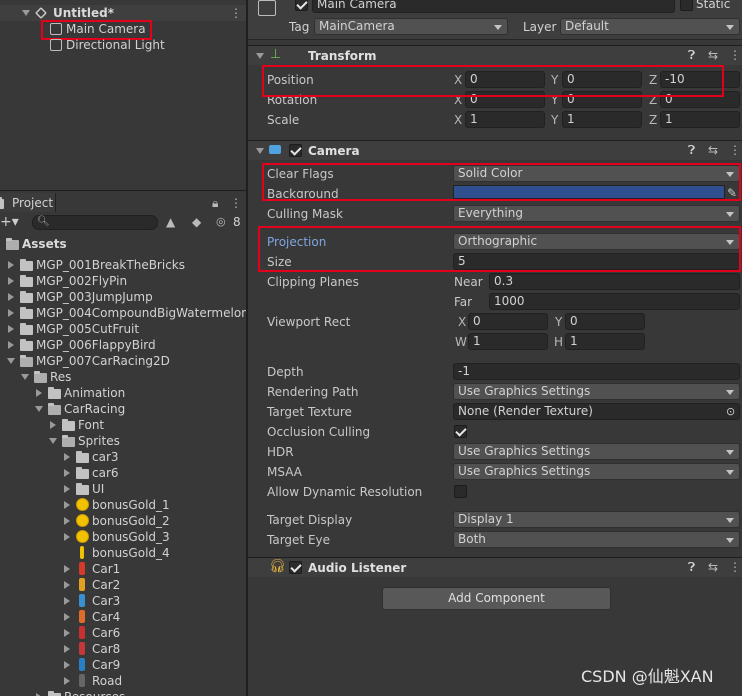  I want to click on project-menu-icon: ⋮, so click(236, 203).